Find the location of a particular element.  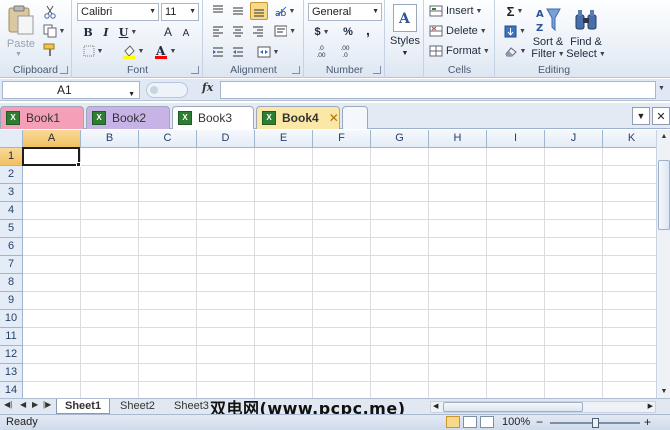

decrease-indent-icon is located at coordinates (218, 52).